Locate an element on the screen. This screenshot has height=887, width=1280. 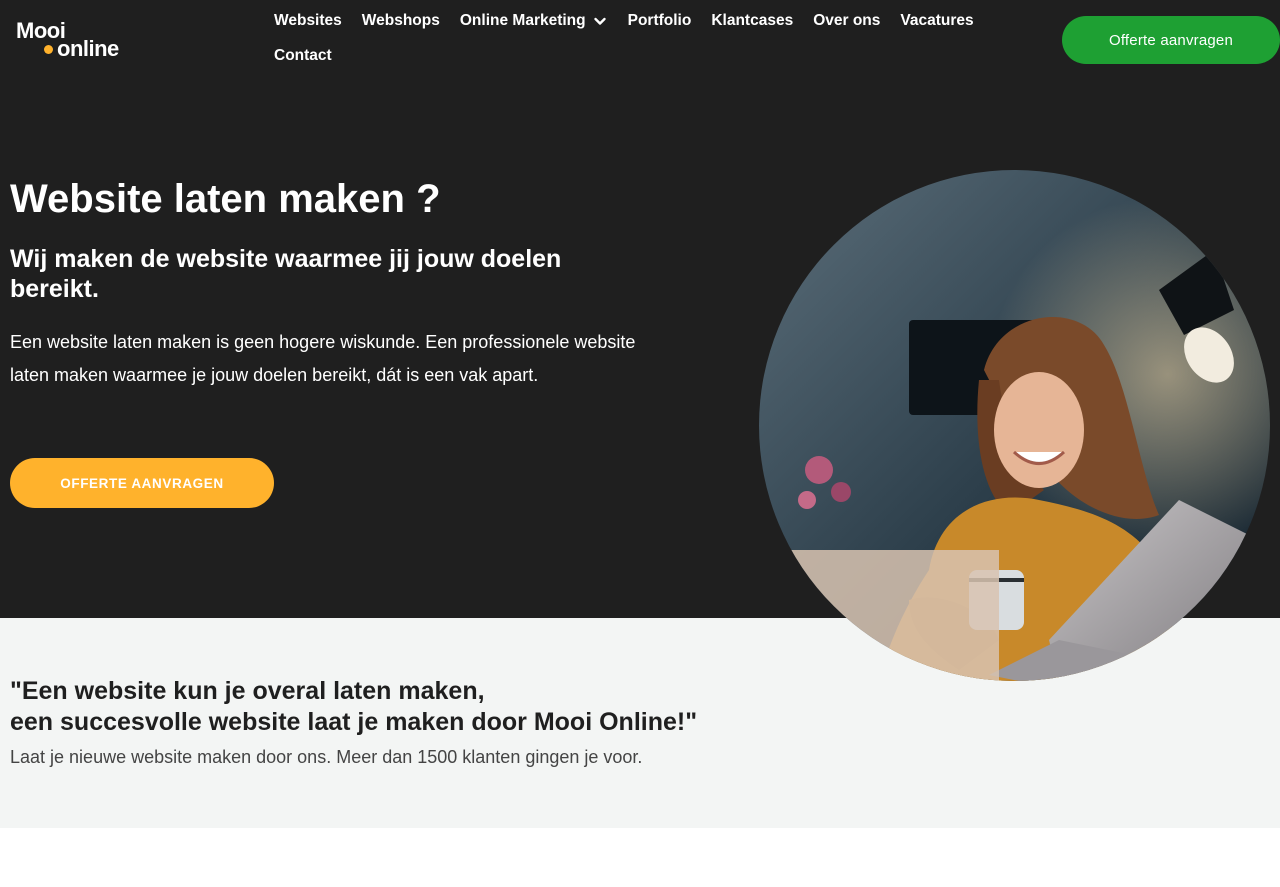
hero-quote-button: OFFERTE AANVRAGEN is located at coordinates (142, 483).